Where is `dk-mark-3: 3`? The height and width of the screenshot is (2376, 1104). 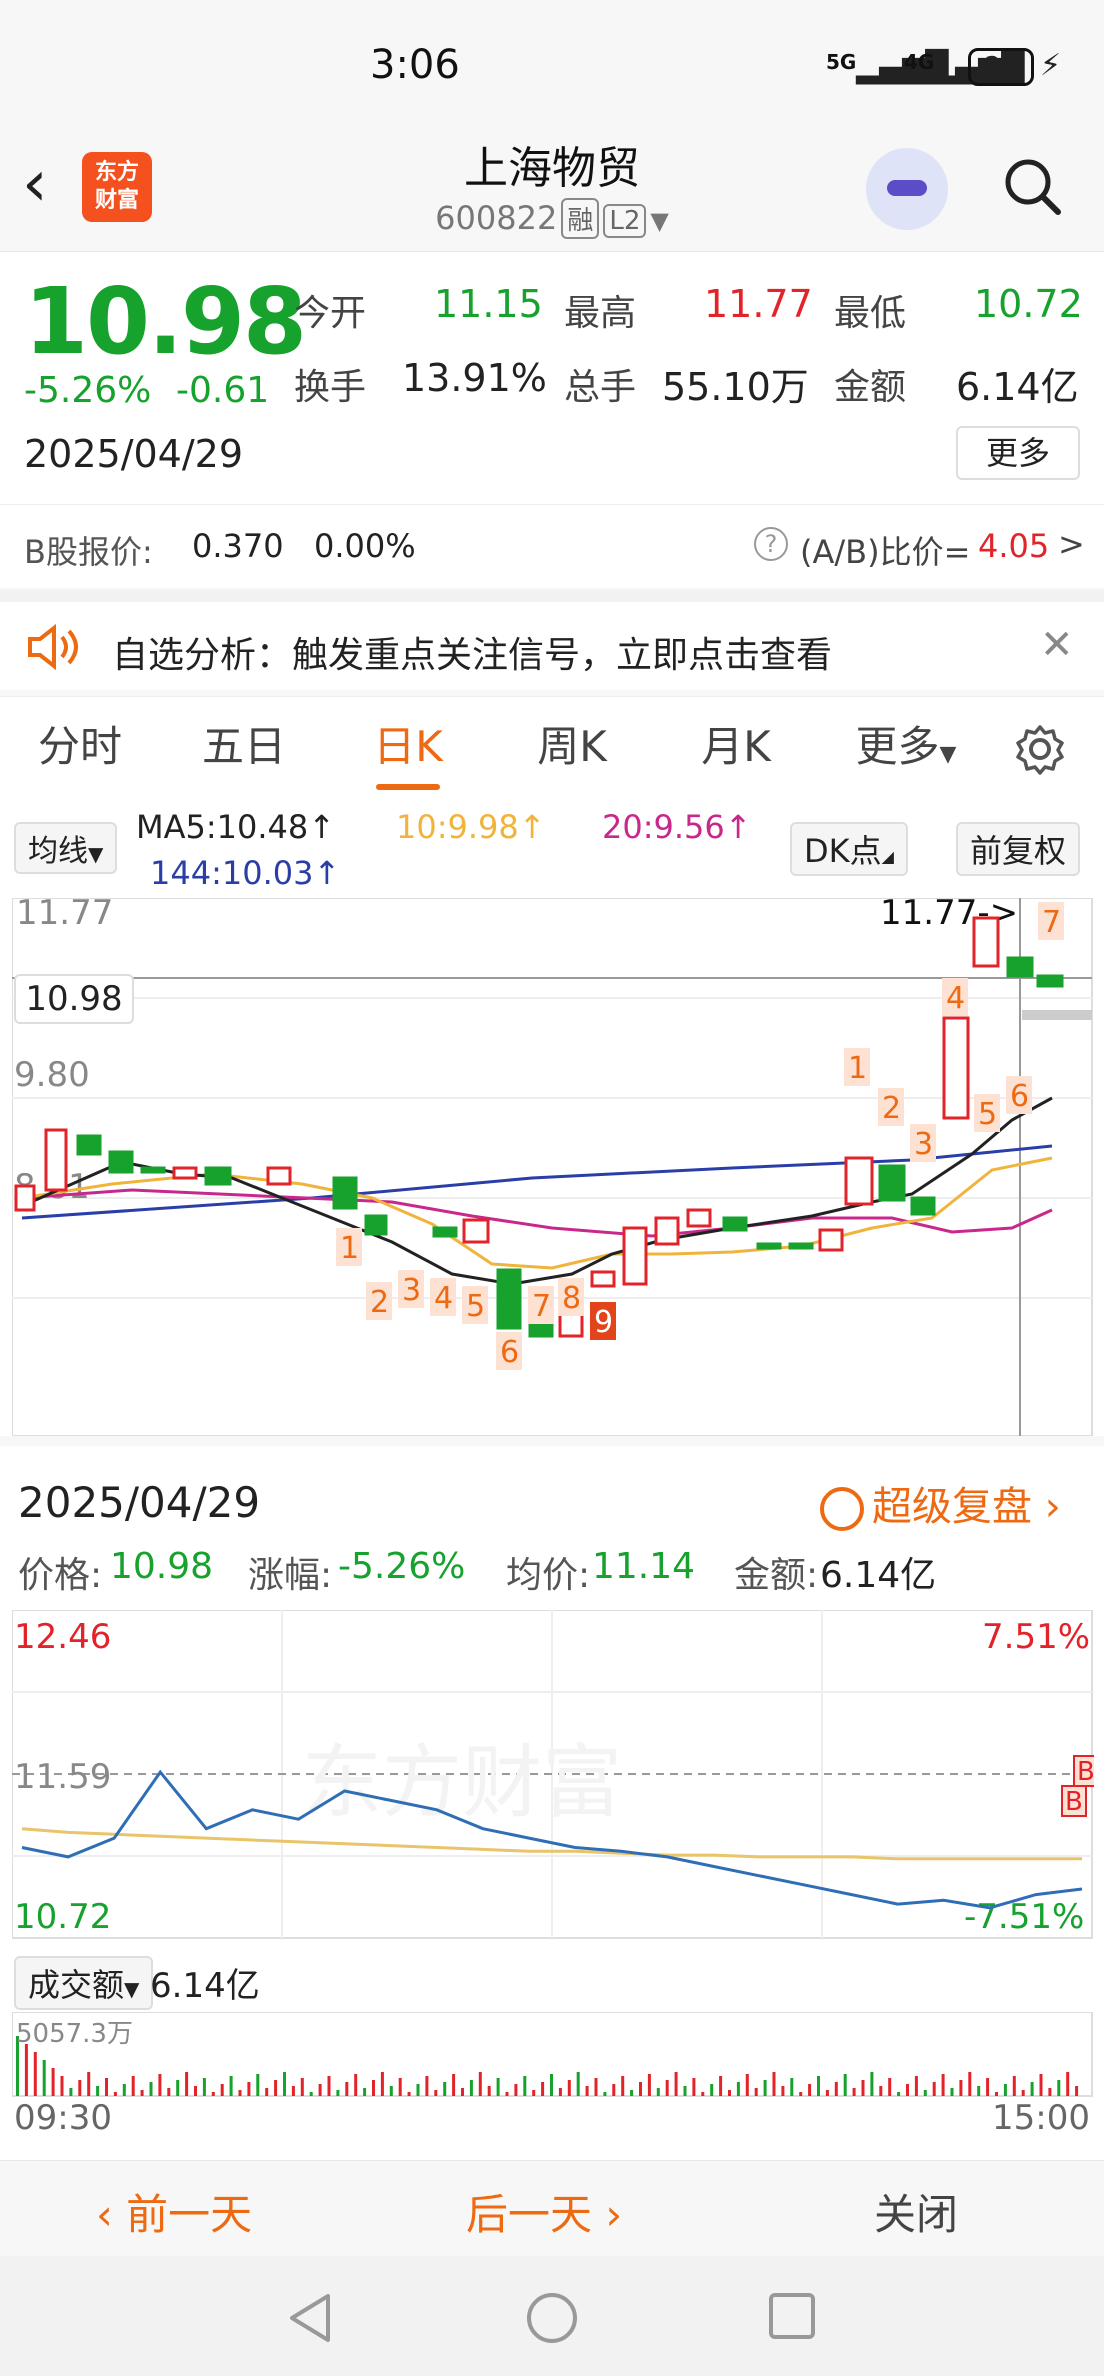
dk-mark-3: 3 is located at coordinates (411, 1290).